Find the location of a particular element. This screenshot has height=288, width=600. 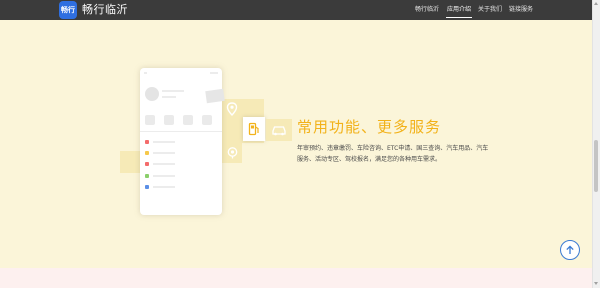

nav-item-home: 畅行临沂 is located at coordinates (427, 10).